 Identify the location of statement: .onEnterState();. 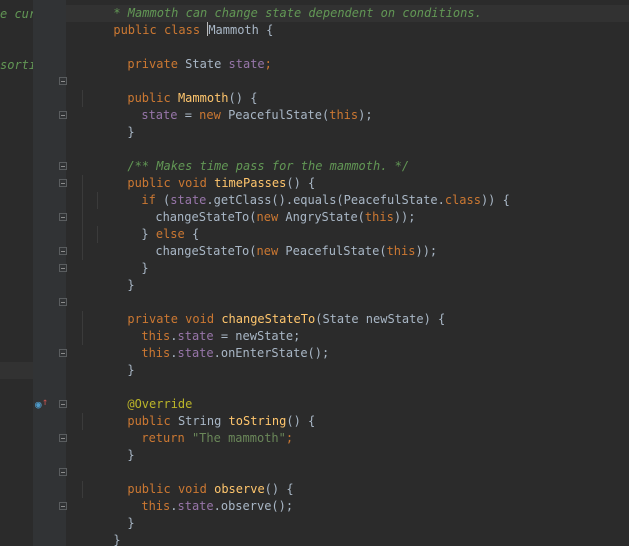
(271, 353).